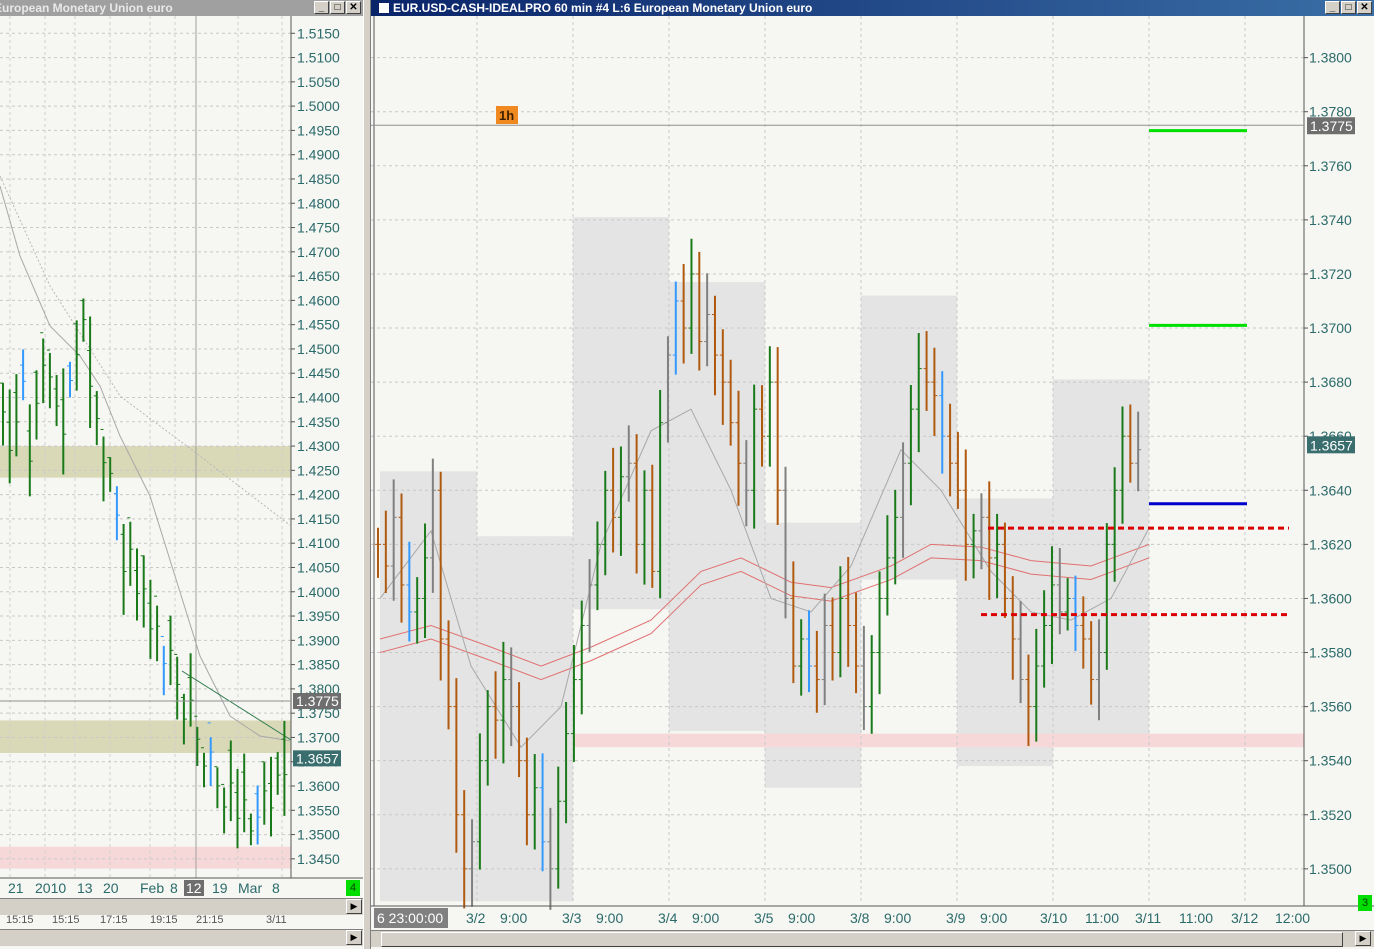  What do you see at coordinates (318, 543) in the screenshot?
I see `left-price-label: 1.4100` at bounding box center [318, 543].